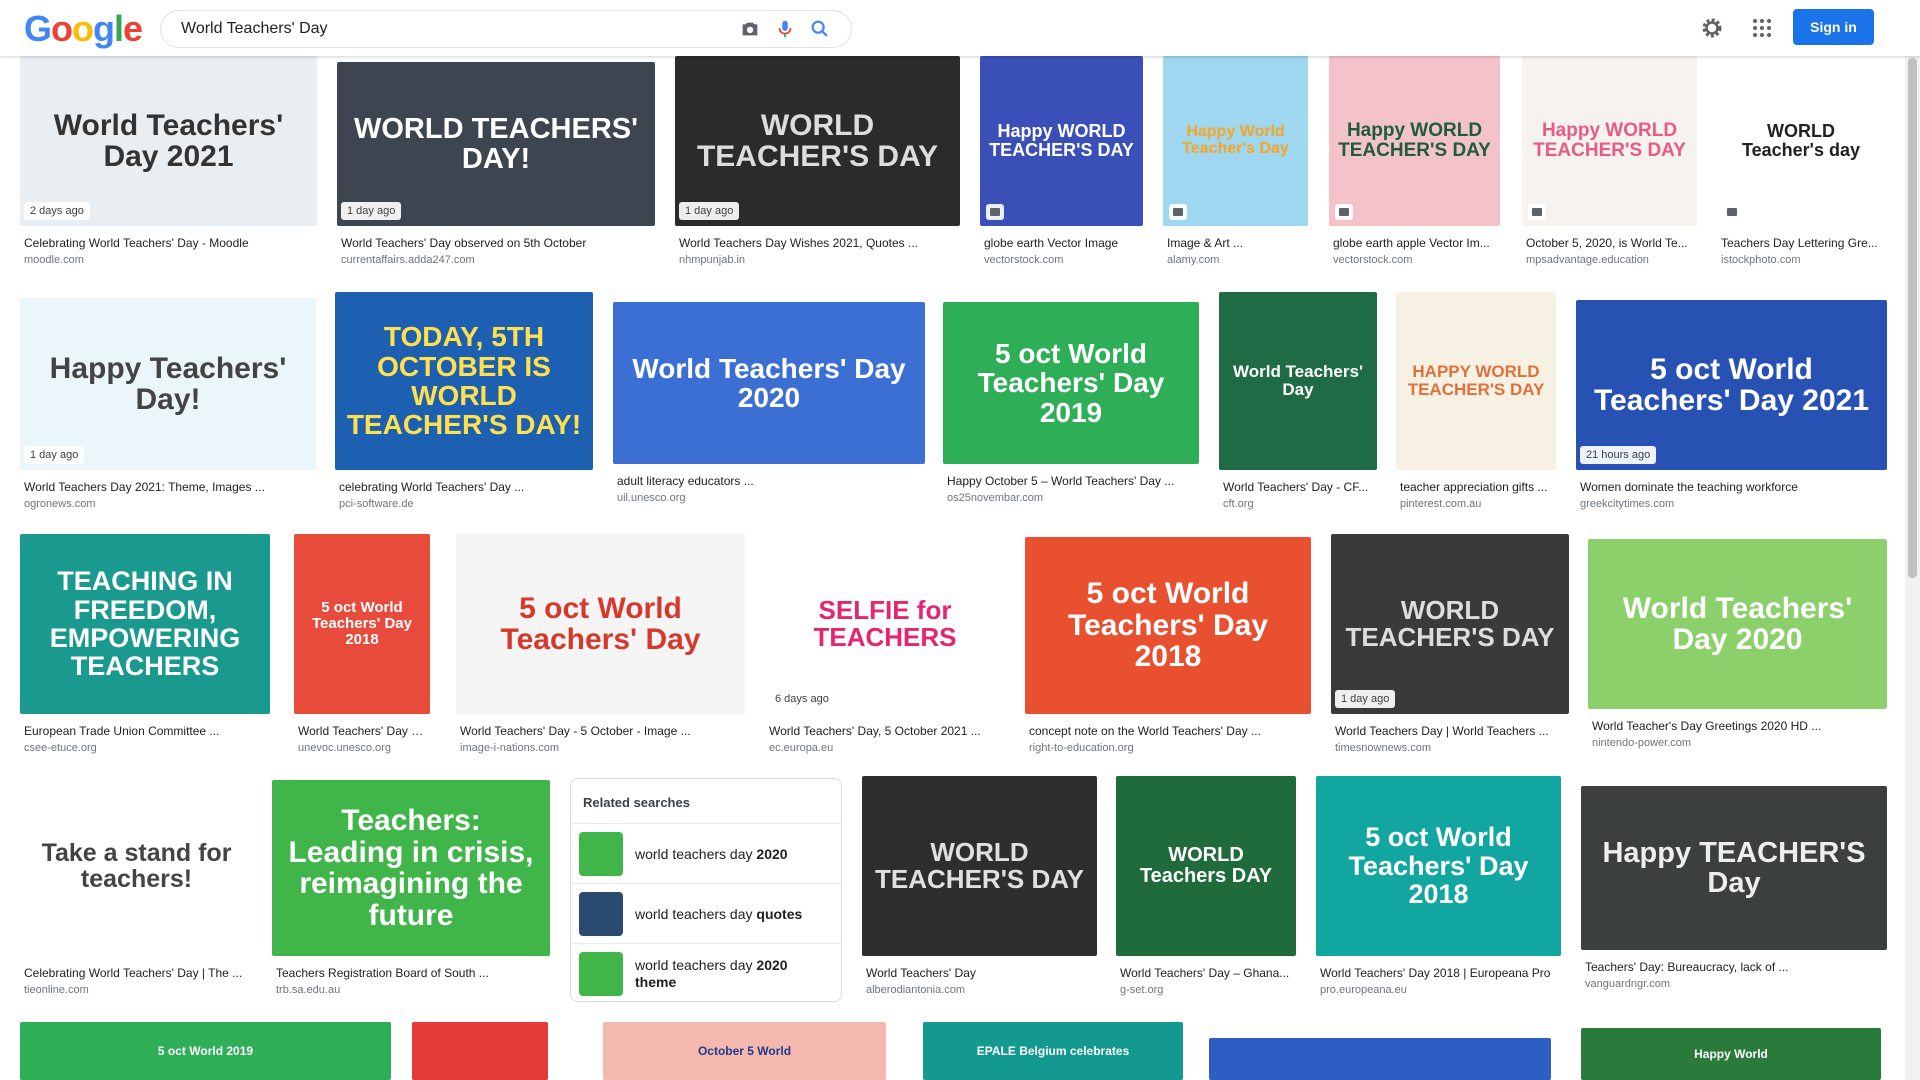 This screenshot has height=1080, width=1920. Describe the element at coordinates (168, 260) in the screenshot. I see `result-source: moodle.com` at that location.